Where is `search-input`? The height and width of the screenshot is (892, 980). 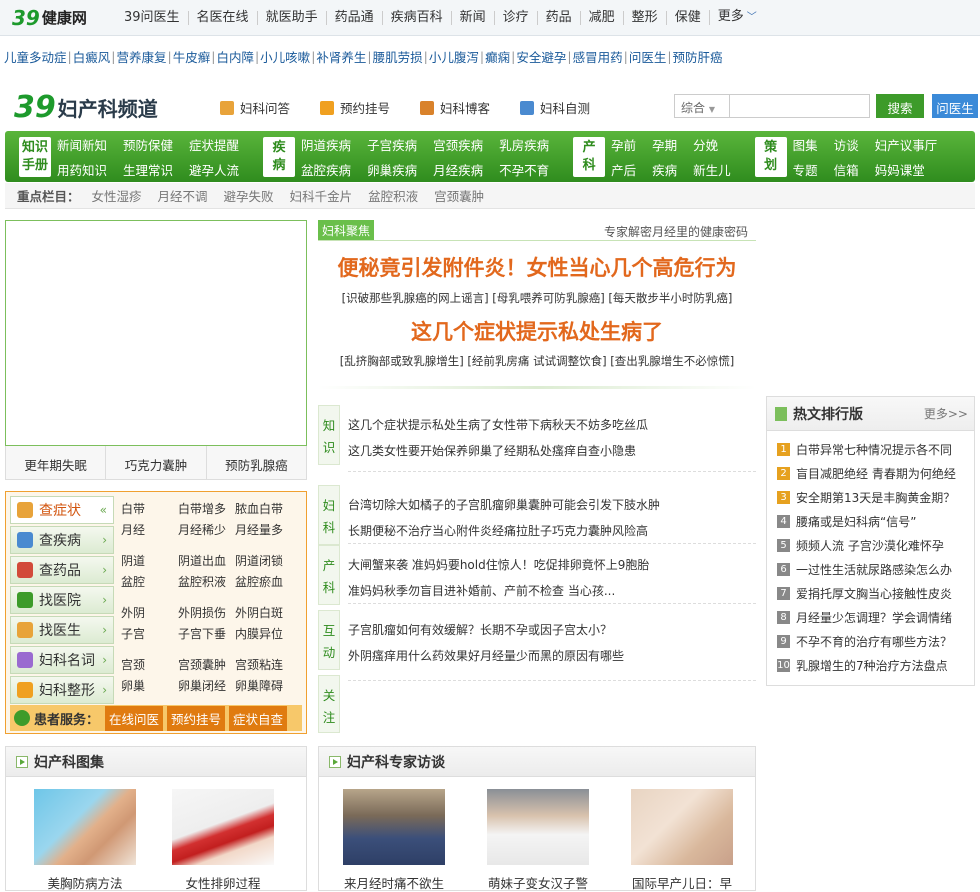 search-input is located at coordinates (800, 106).